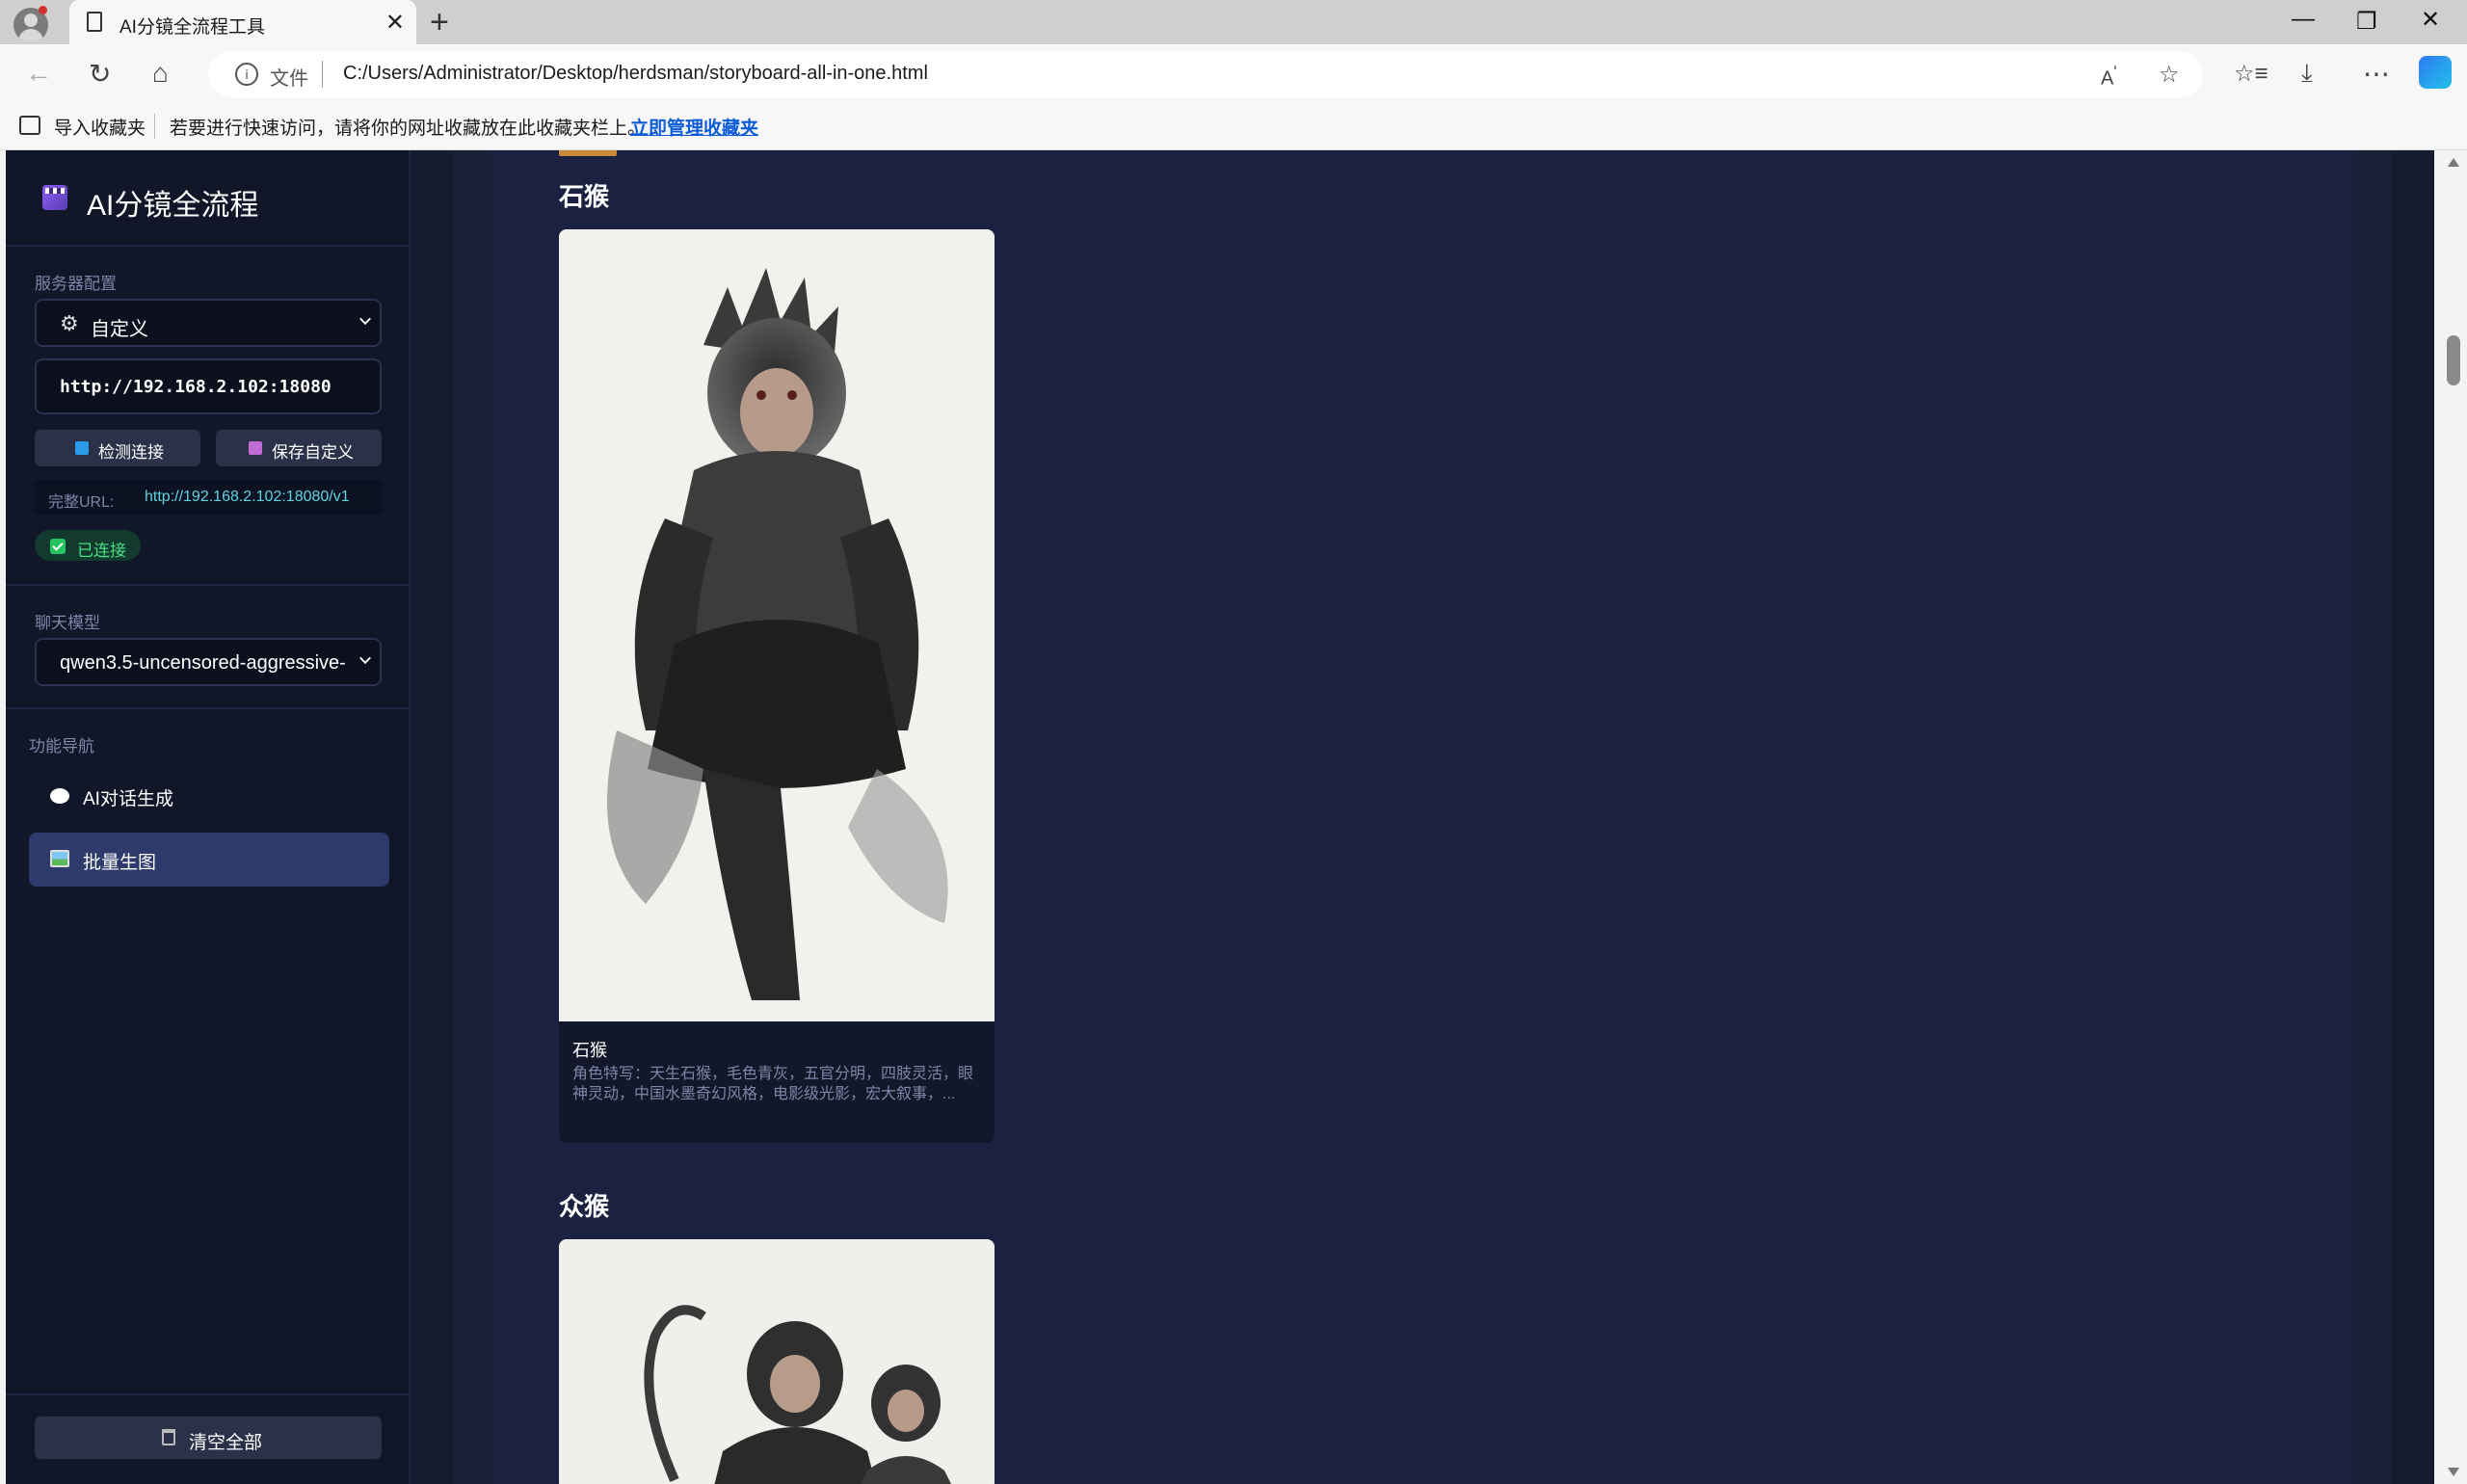 The height and width of the screenshot is (1484, 2467). I want to click on trash-icon, so click(168, 1437).